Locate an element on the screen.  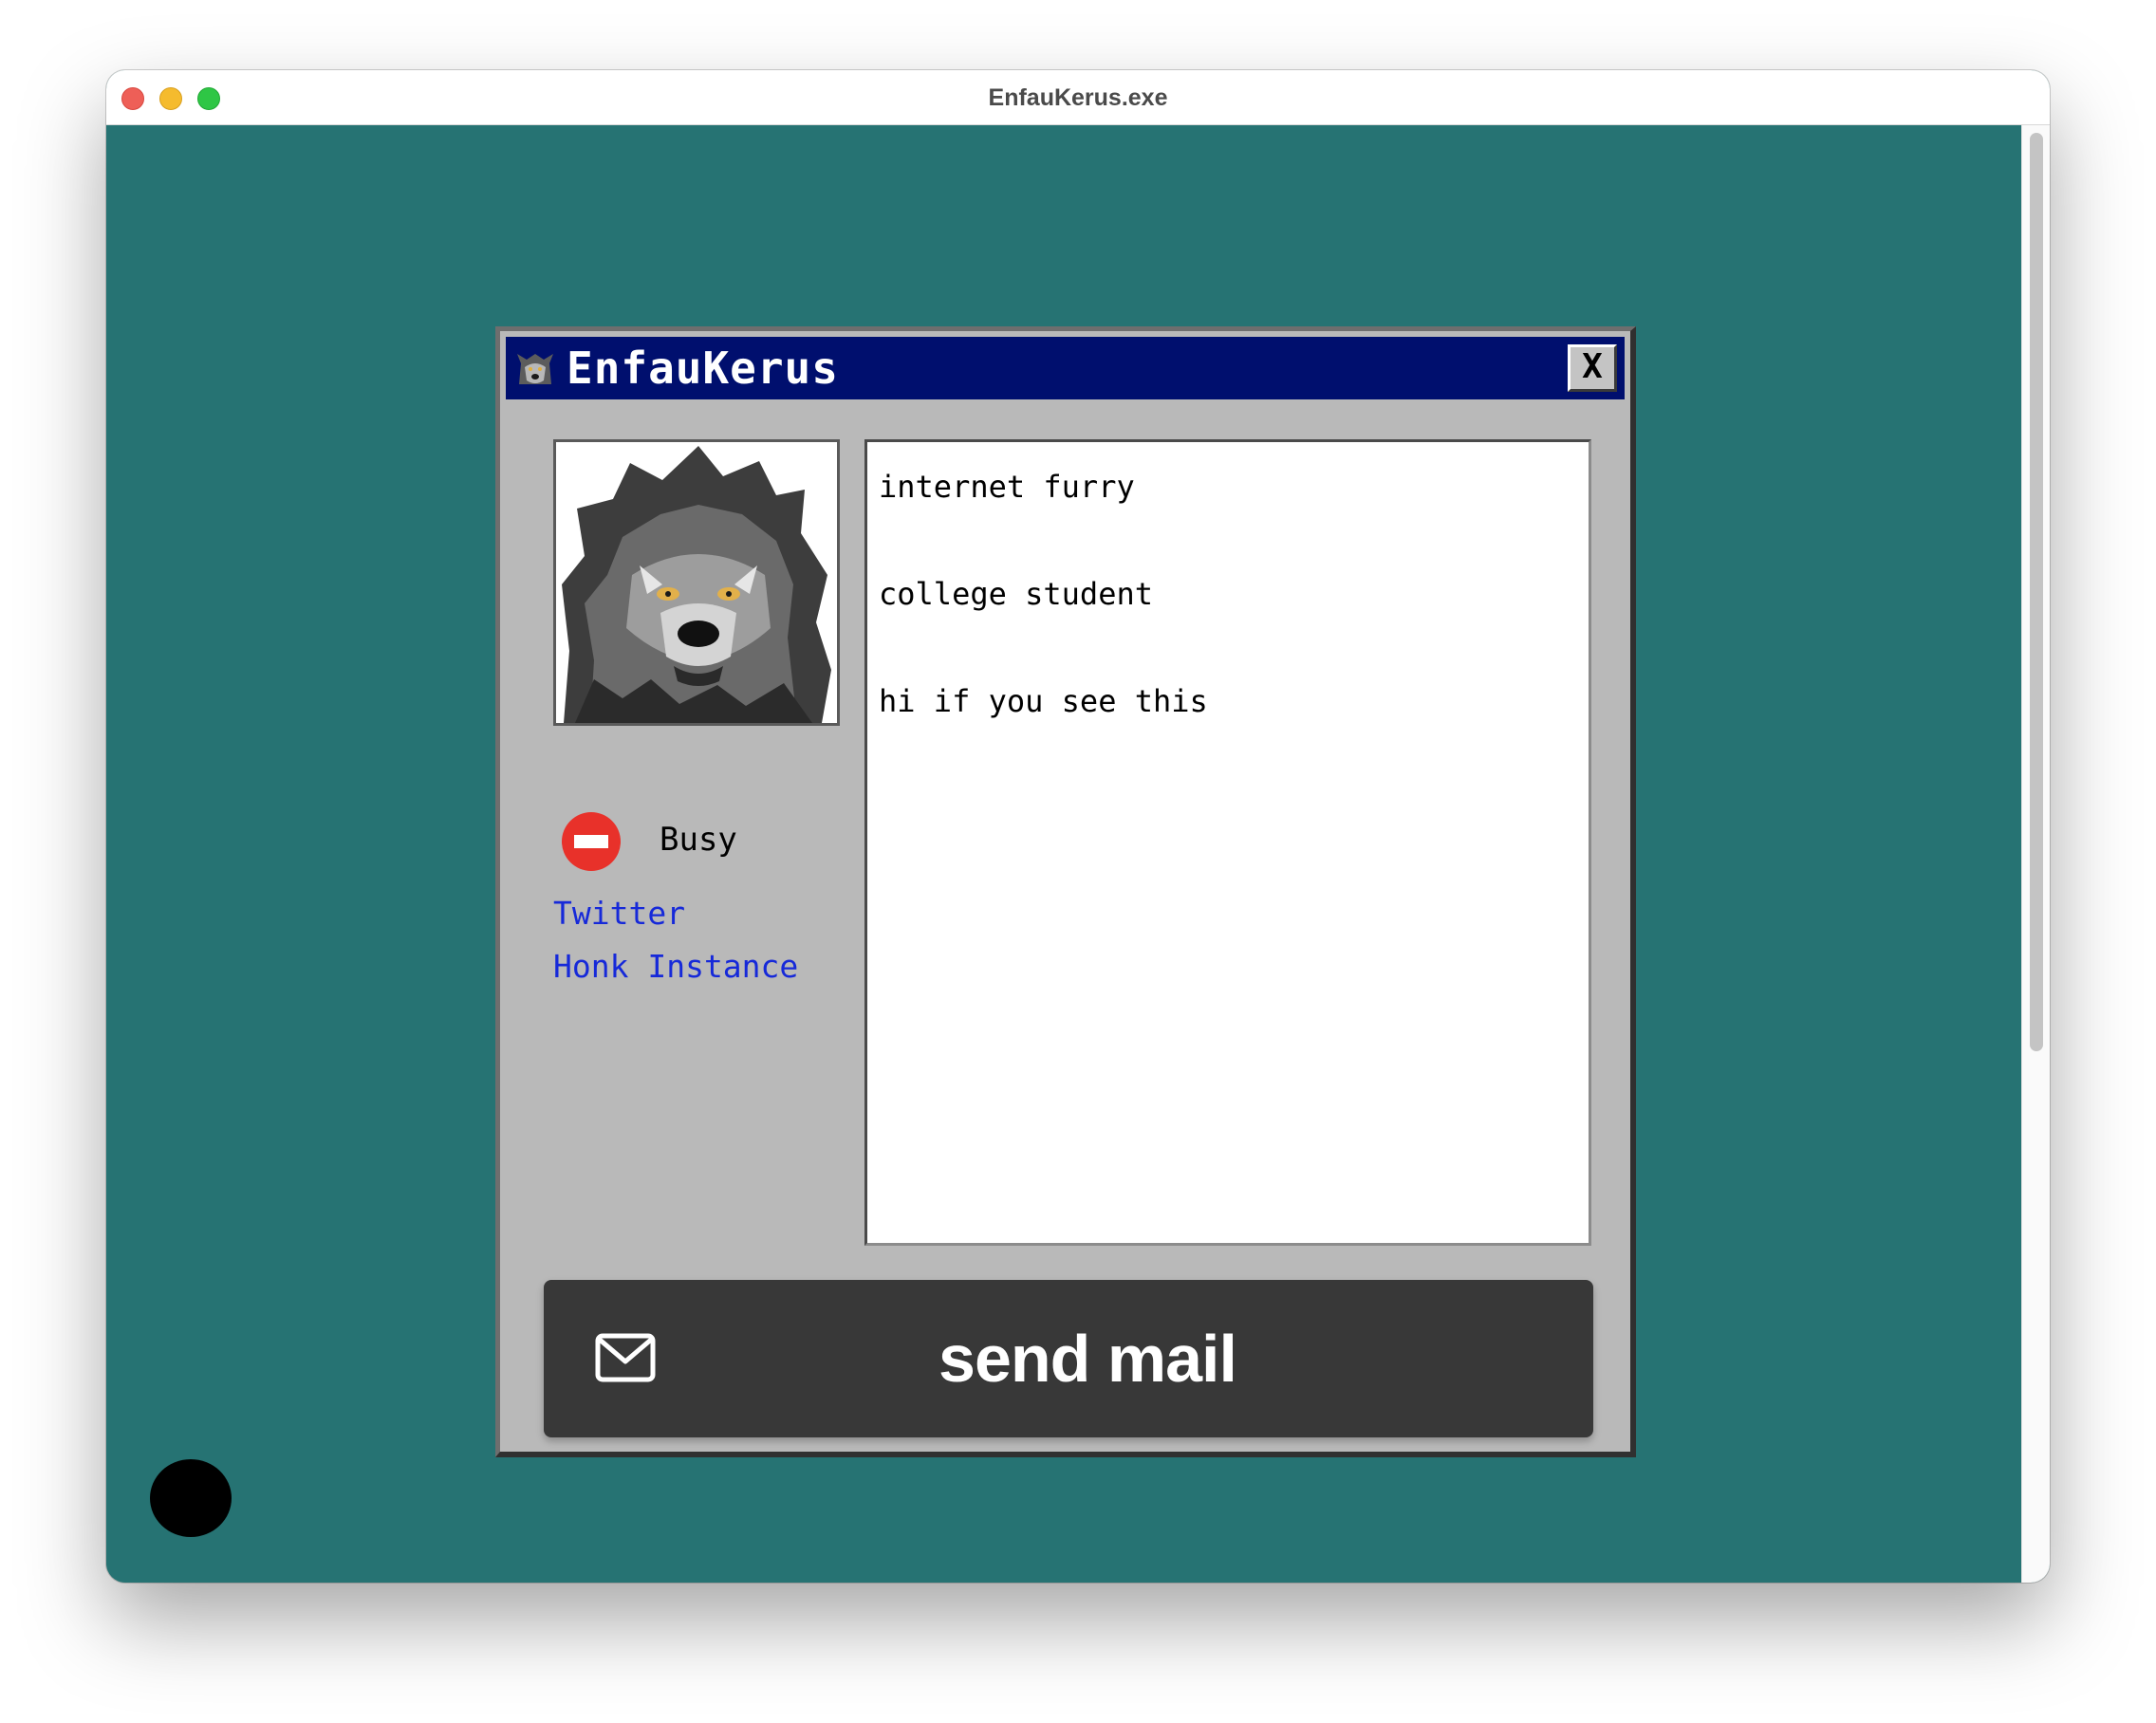
wolf-portrait-icon is located at coordinates (696, 582).